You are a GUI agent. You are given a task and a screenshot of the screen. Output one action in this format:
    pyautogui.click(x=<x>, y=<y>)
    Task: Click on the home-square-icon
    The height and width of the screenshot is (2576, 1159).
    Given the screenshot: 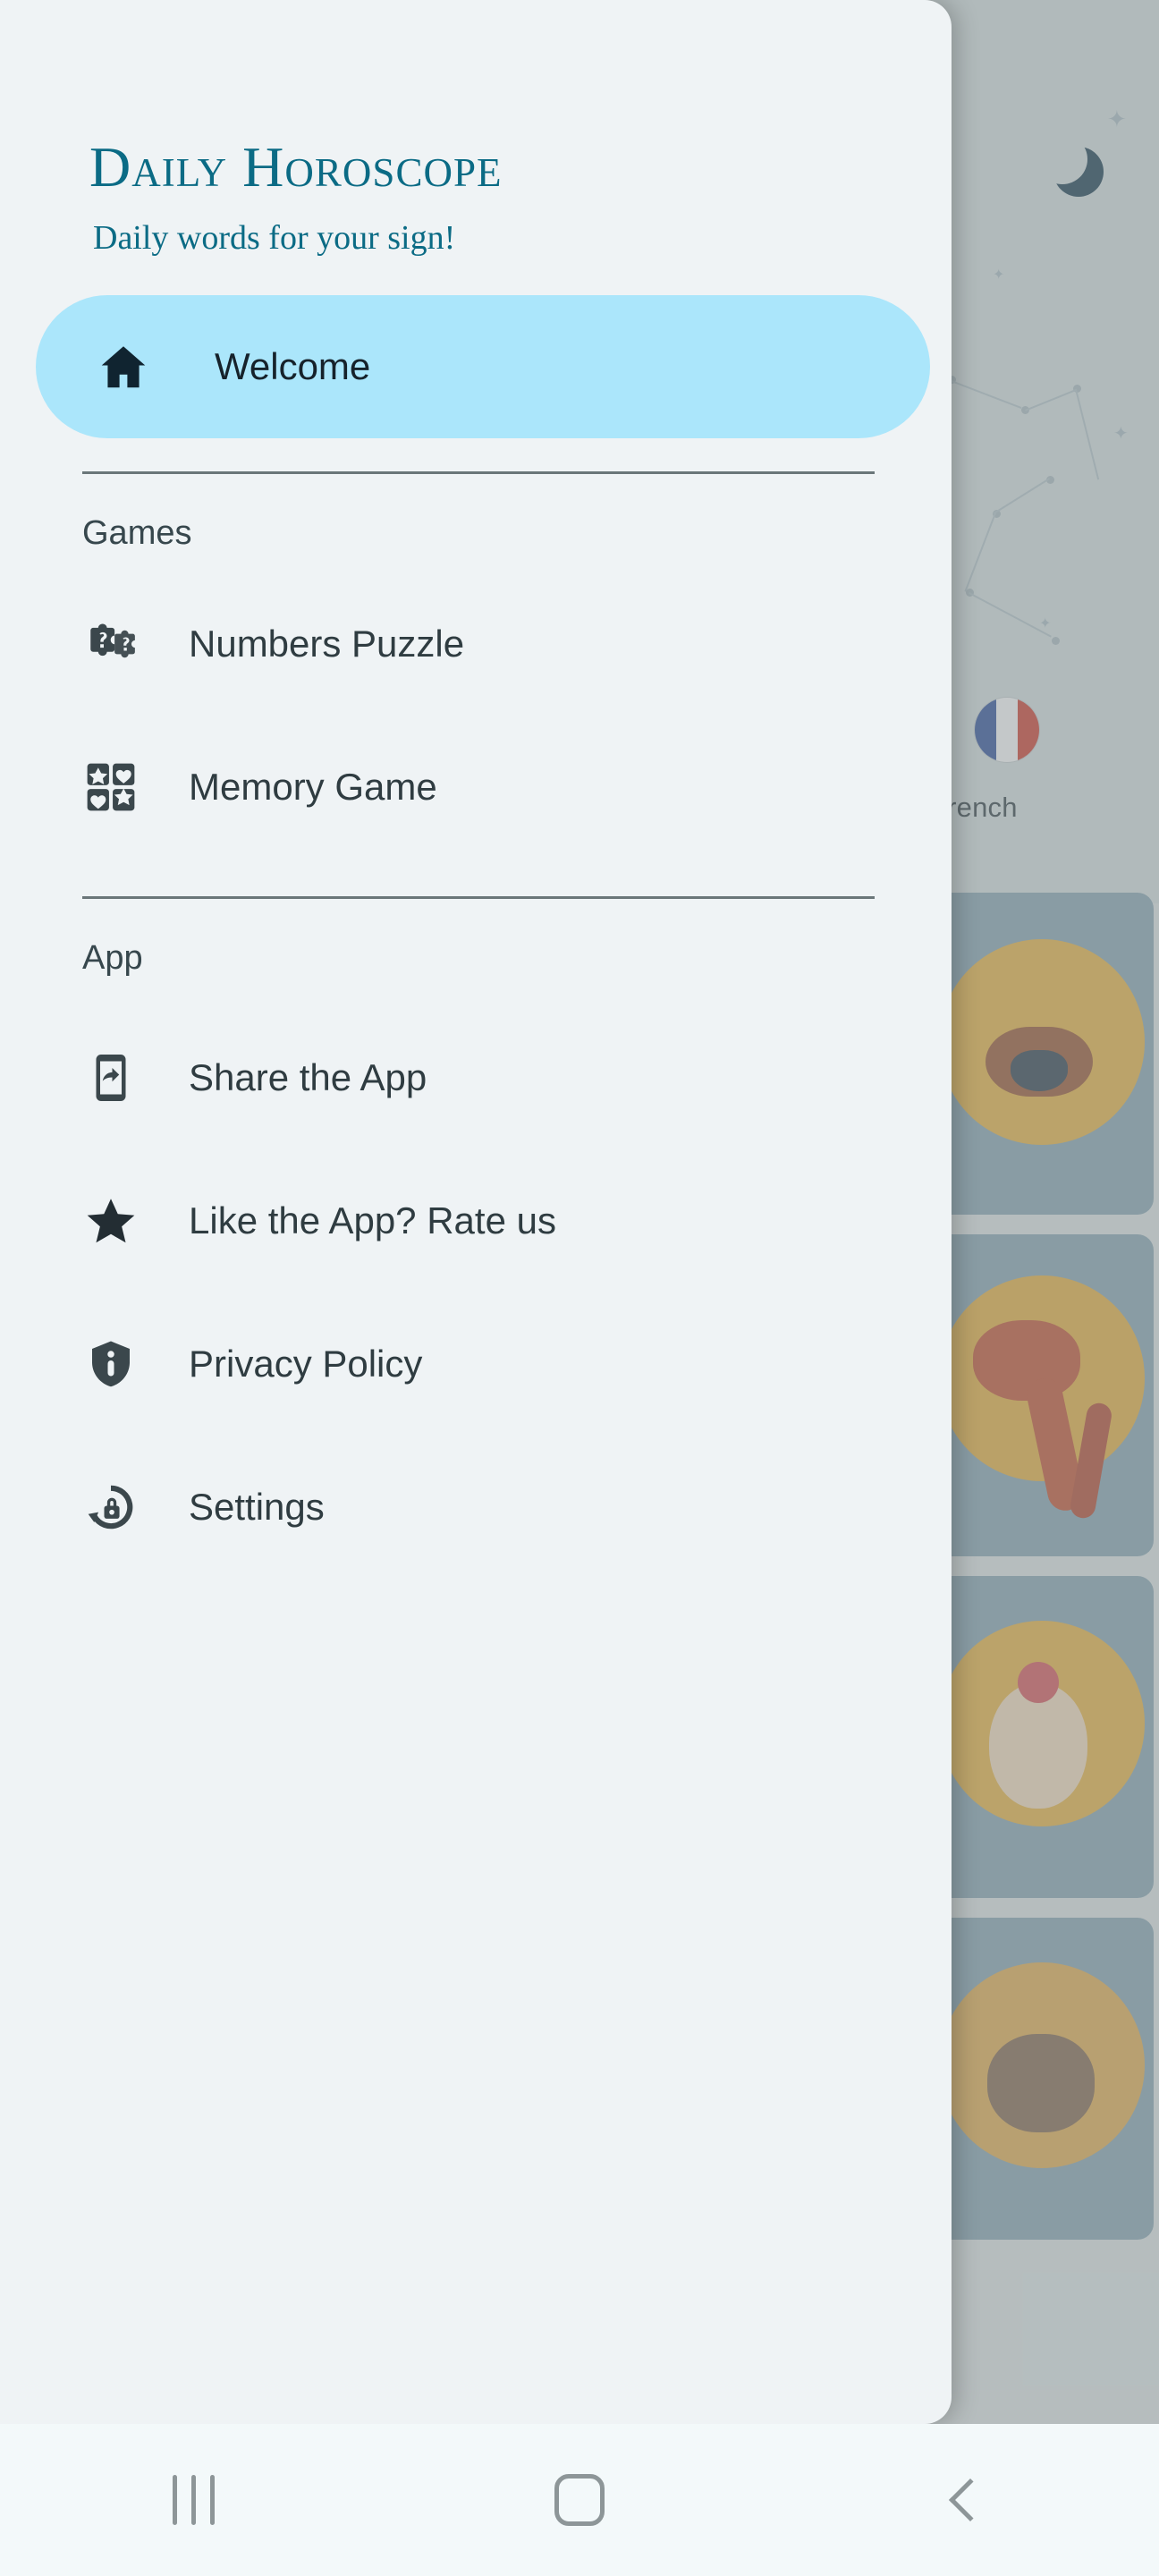 What is the action you would take?
    pyautogui.click(x=579, y=2500)
    